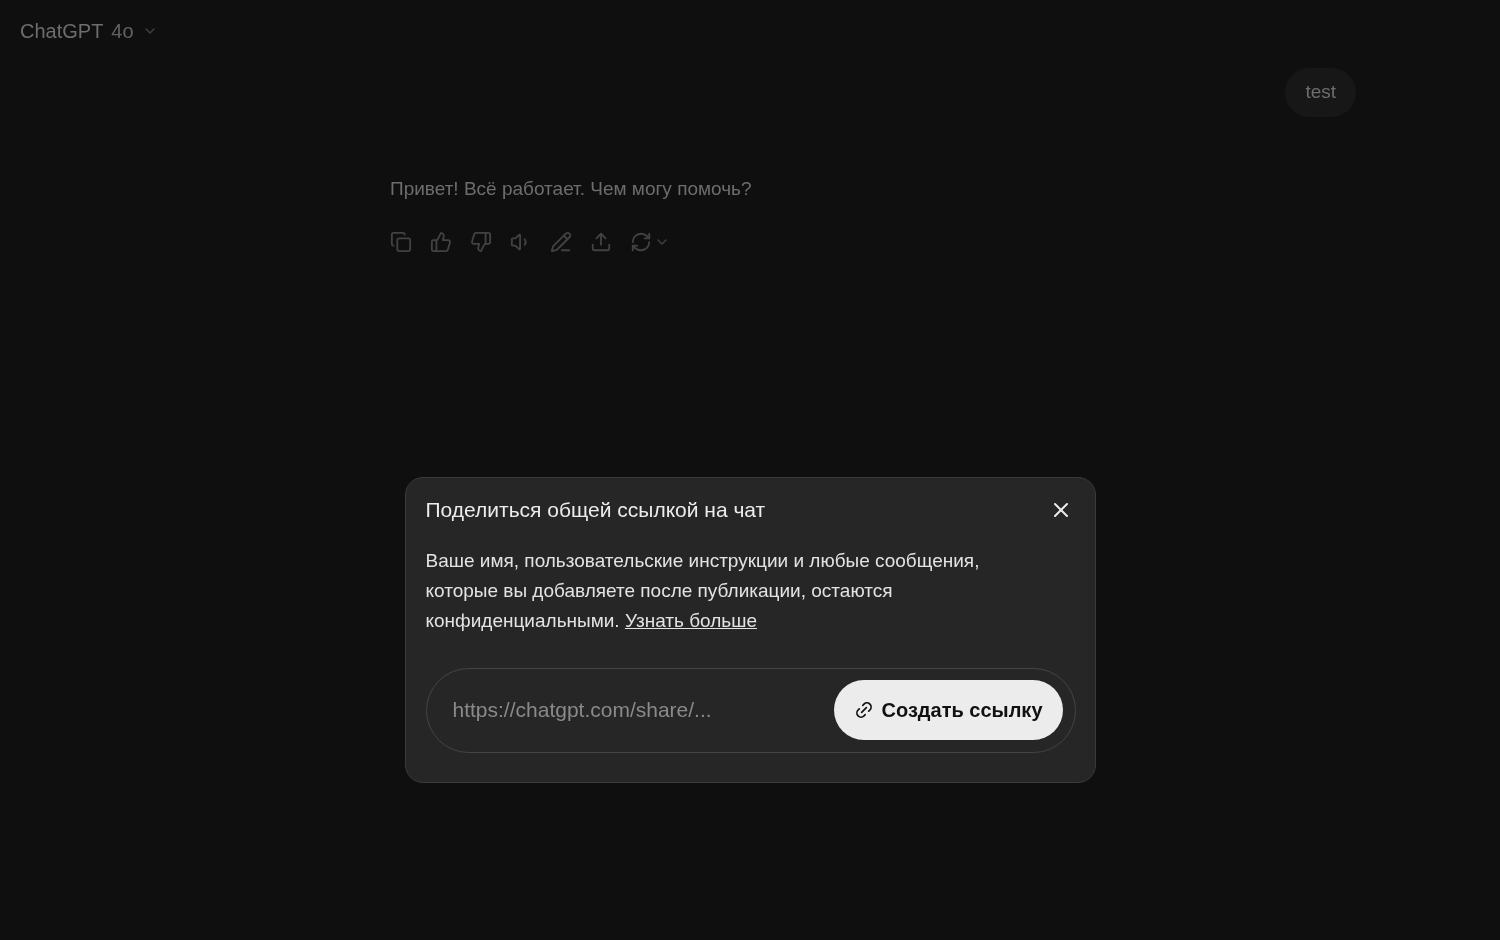 The width and height of the screenshot is (1500, 940). What do you see at coordinates (561, 242) in the screenshot?
I see `pencil-icon` at bounding box center [561, 242].